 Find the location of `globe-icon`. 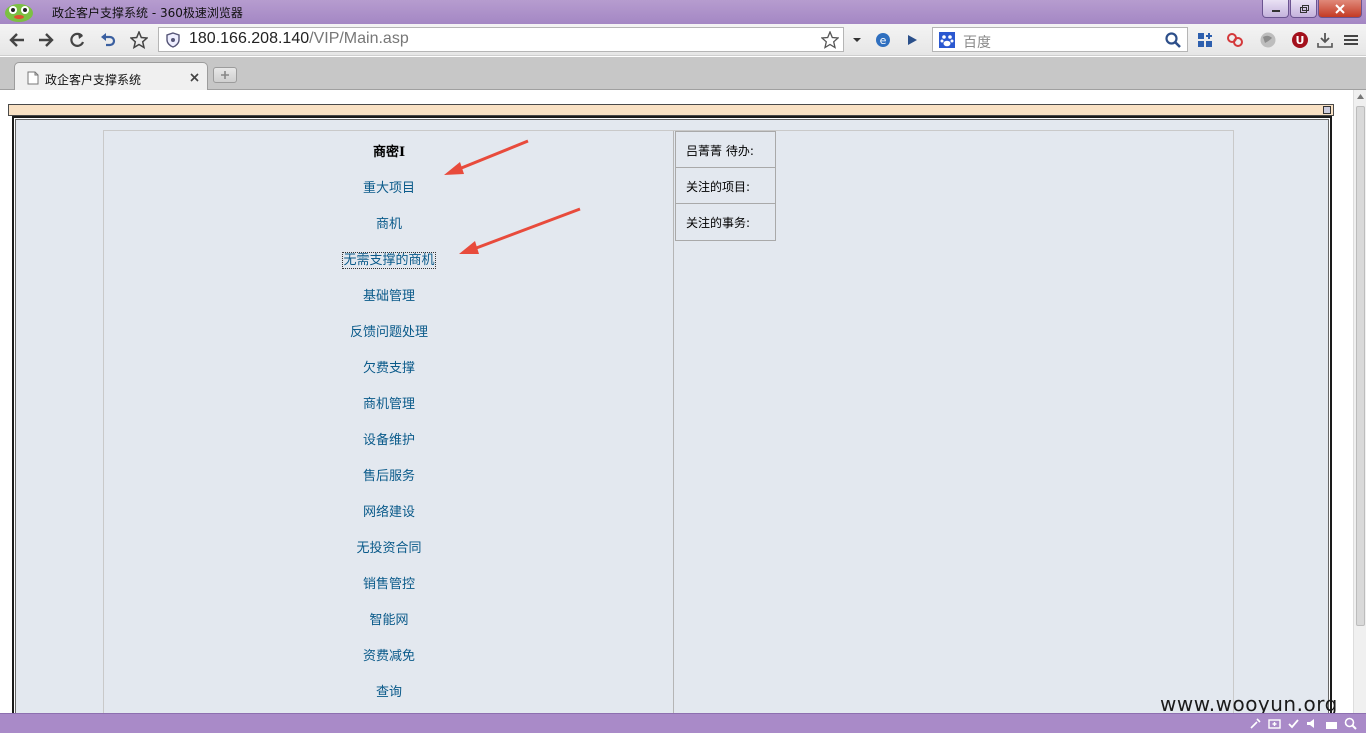

globe-icon is located at coordinates (1268, 40).